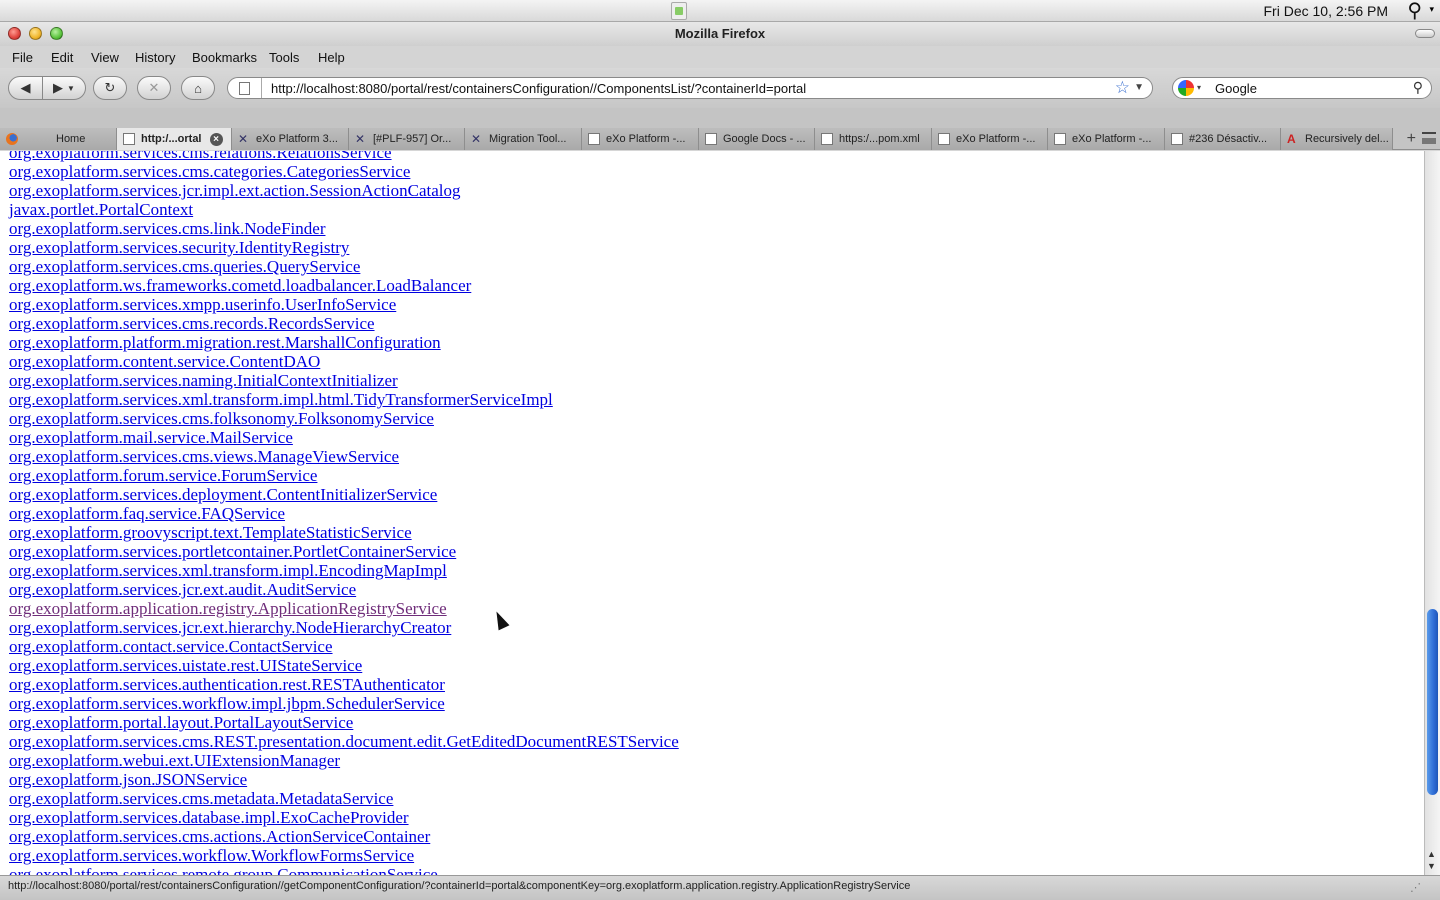 Image resolution: width=1440 pixels, height=900 pixels. Describe the element at coordinates (154, 88) in the screenshot. I see `stop-button: ✕` at that location.